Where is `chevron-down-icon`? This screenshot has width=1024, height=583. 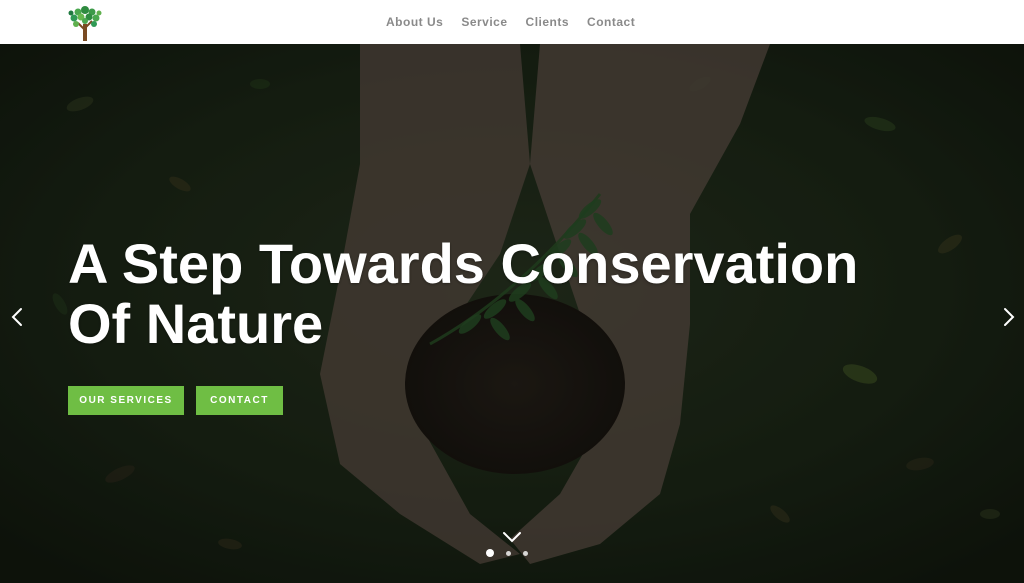
chevron-down-icon is located at coordinates (512, 537).